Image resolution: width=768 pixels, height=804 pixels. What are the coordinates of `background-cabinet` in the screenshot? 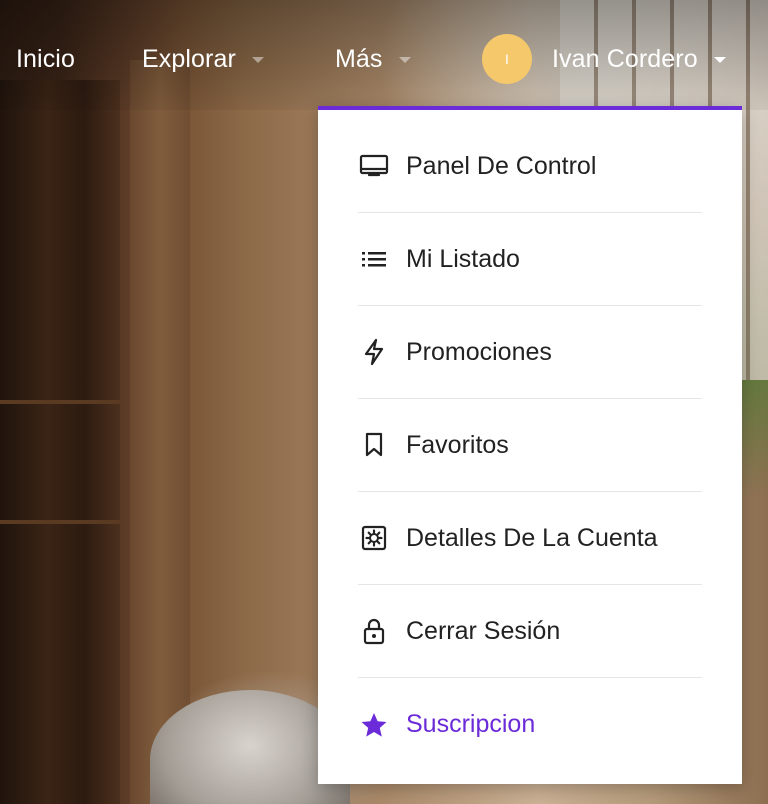 It's located at (60, 442).